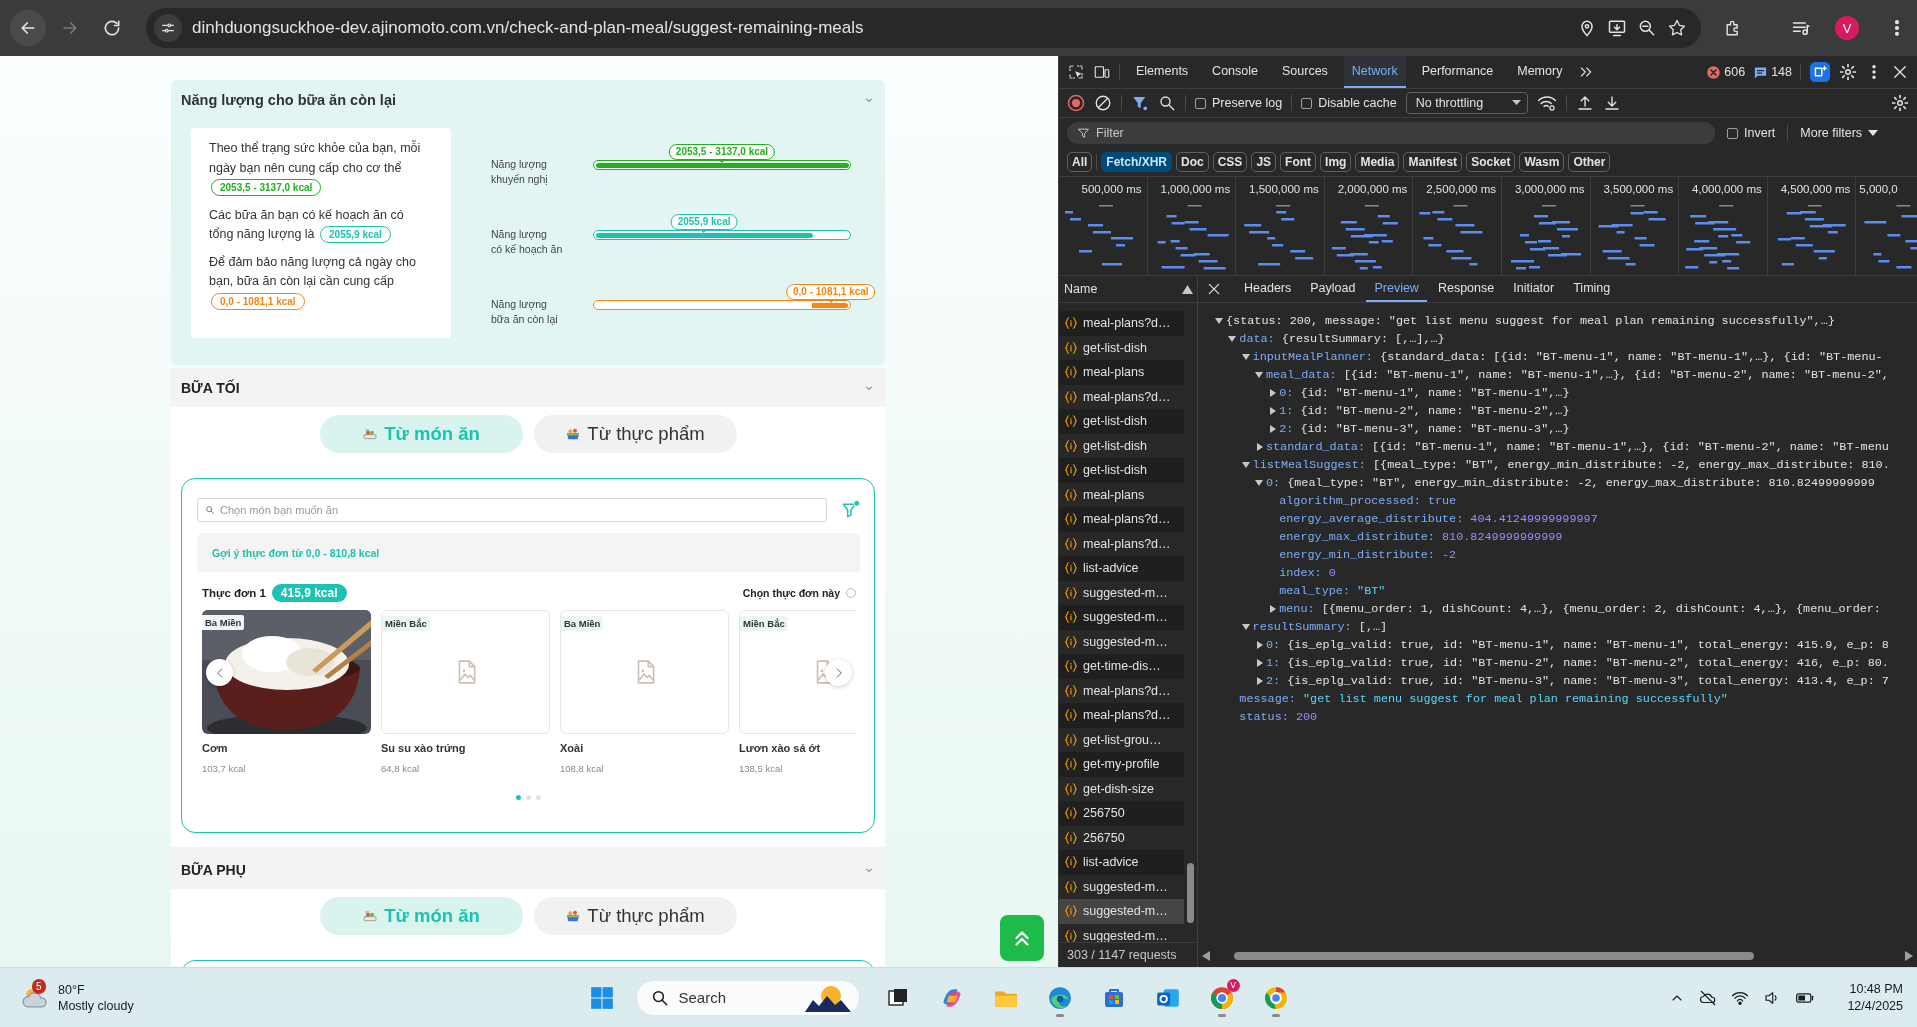 The width and height of the screenshot is (1917, 1027). I want to click on type-filter-chip: Fetch/XHR, so click(1137, 162).